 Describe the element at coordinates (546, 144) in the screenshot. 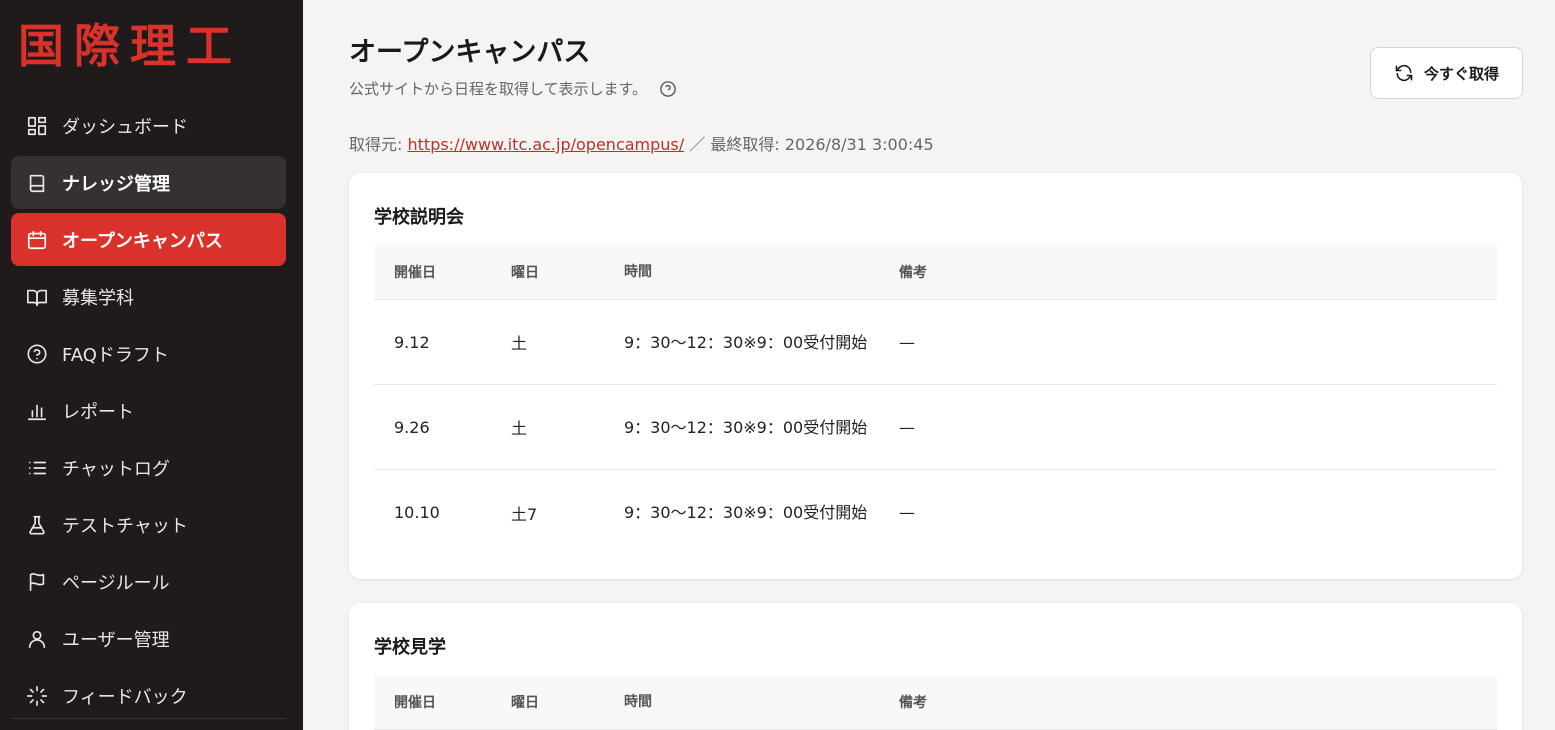

I see `source-link: https://www.itc.ac.jp/opencampus/` at that location.